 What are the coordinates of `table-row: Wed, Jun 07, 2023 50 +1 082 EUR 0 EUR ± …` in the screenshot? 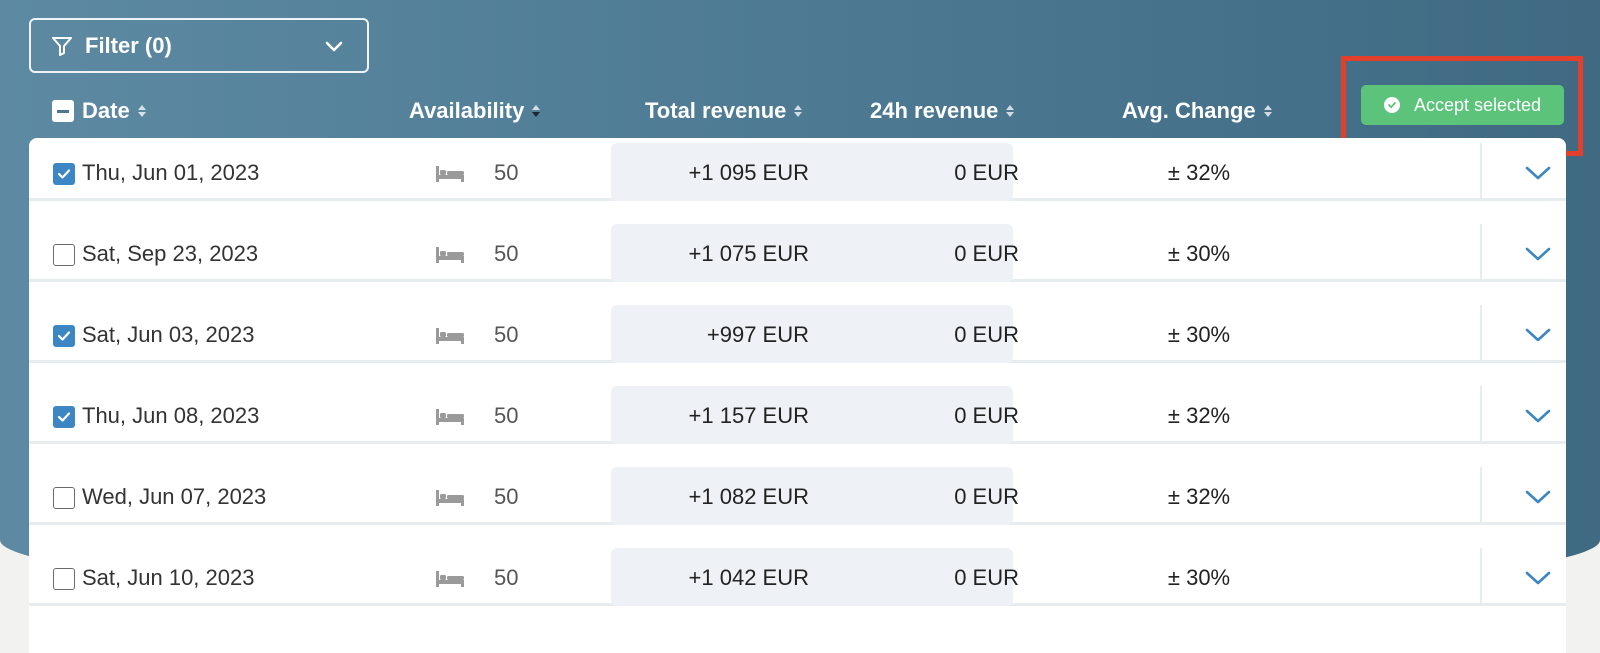 It's located at (797, 484).